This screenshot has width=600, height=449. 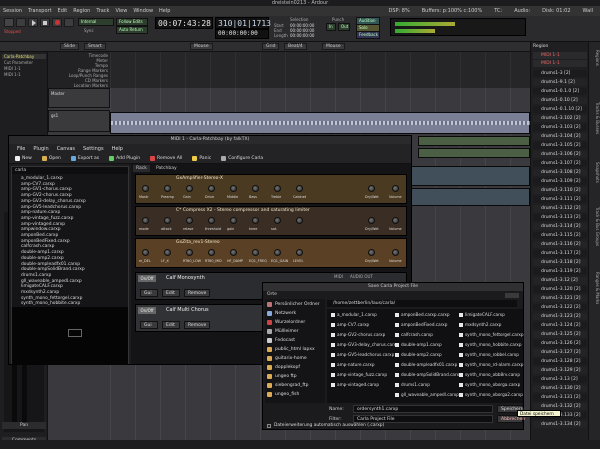 What do you see at coordinates (560, 118) in the screenshot?
I see `region-item: drums1-3.102 [2]` at bounding box center [560, 118].